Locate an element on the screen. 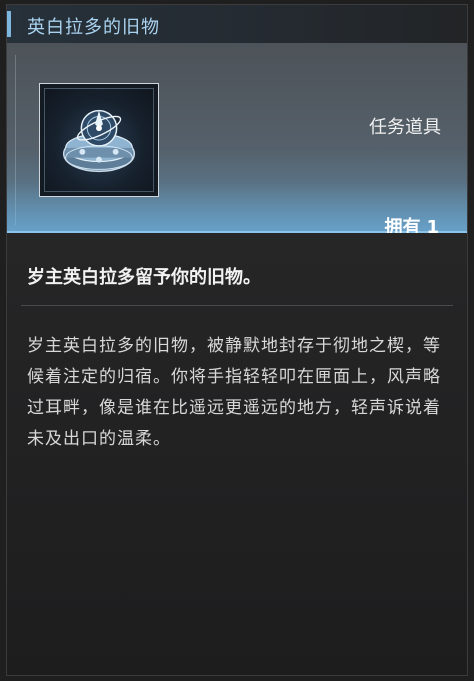  item-title: 英白拉多的旧物 is located at coordinates (93, 27).